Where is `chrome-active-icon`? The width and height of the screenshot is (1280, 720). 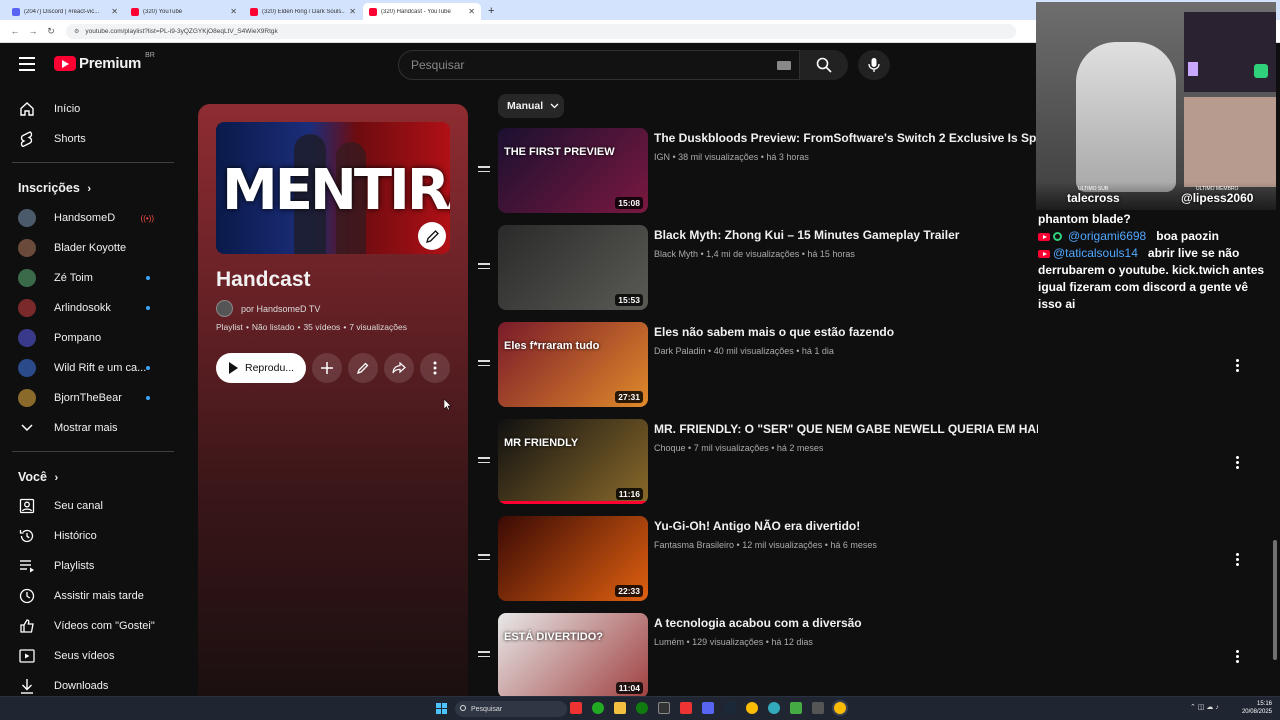
chrome-active-icon is located at coordinates (840, 708).